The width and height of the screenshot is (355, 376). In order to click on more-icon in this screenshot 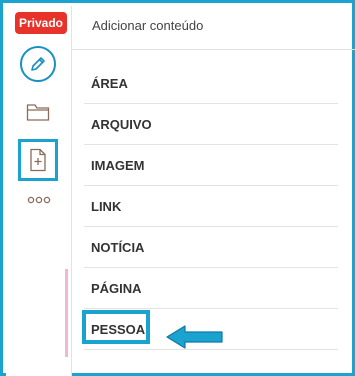, I will do `click(39, 200)`.